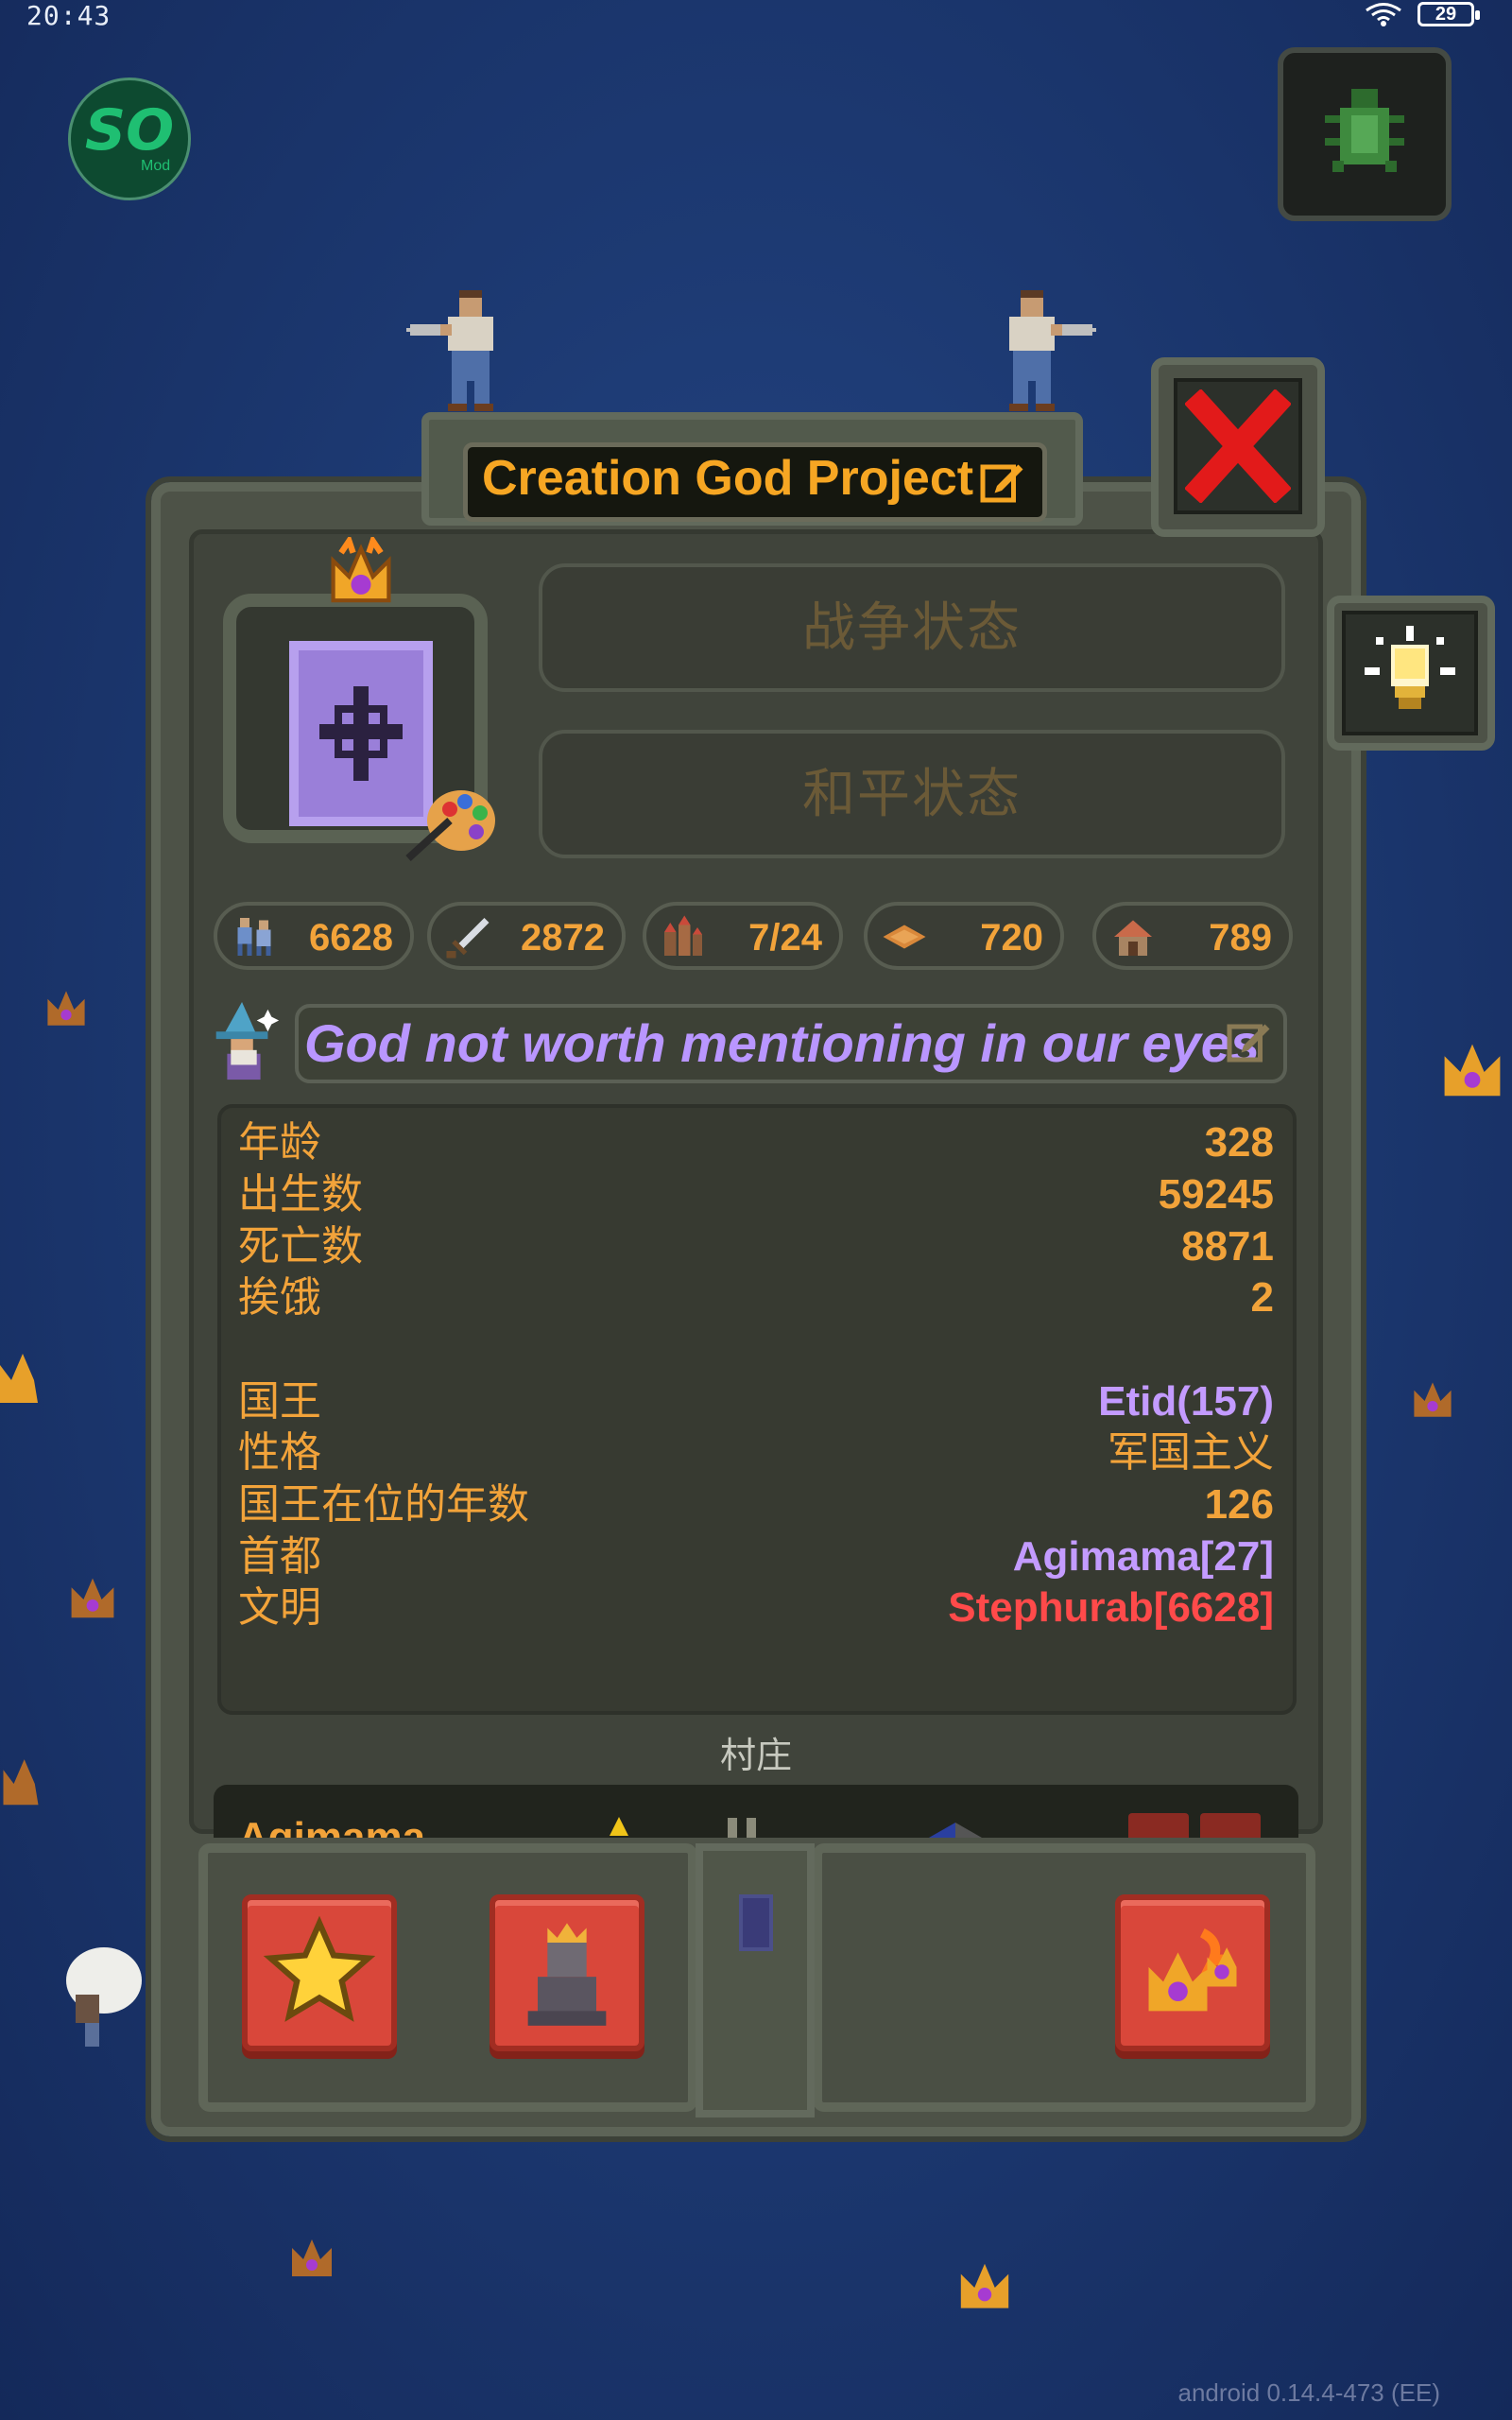 The width and height of the screenshot is (1512, 2420). What do you see at coordinates (683, 935) in the screenshot?
I see `city-icon` at bounding box center [683, 935].